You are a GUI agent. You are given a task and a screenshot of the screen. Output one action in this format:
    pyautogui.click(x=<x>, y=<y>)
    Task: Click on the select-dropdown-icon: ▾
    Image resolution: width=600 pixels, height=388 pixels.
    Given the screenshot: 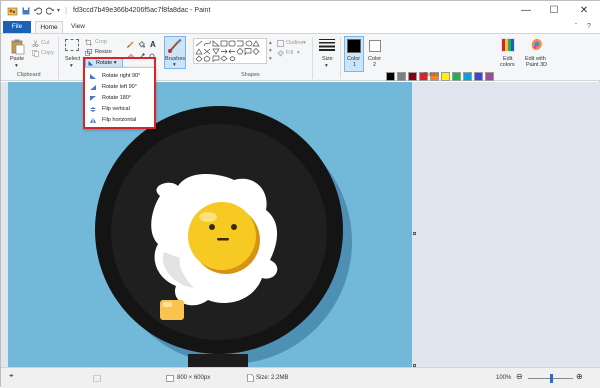 What is the action you would take?
    pyautogui.click(x=71, y=66)
    